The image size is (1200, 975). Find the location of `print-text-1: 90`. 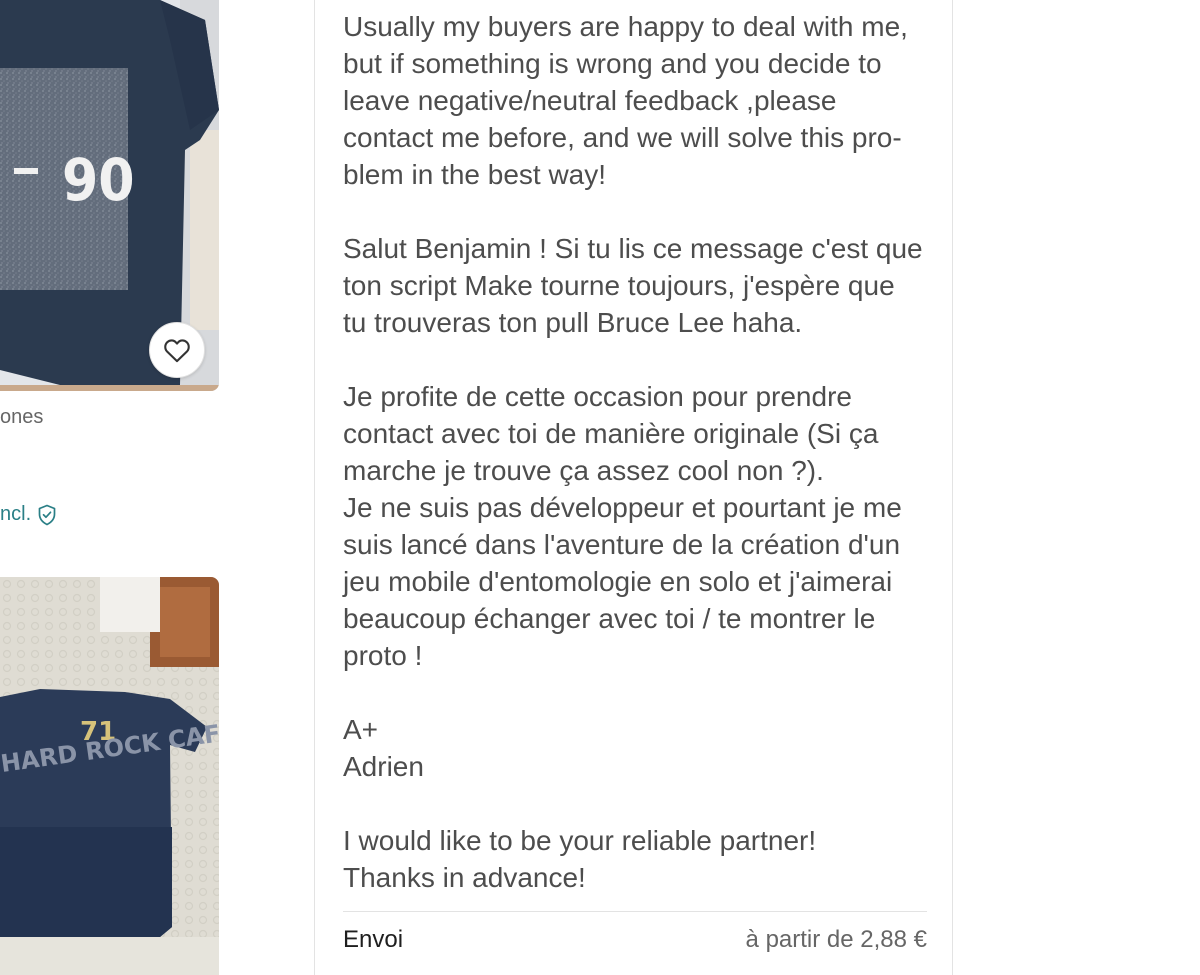

print-text-1: 90 is located at coordinates (98, 180).